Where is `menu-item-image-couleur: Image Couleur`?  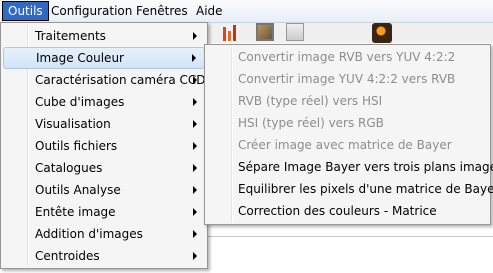
menu-item-image-couleur: Image Couleur is located at coordinates (104, 58).